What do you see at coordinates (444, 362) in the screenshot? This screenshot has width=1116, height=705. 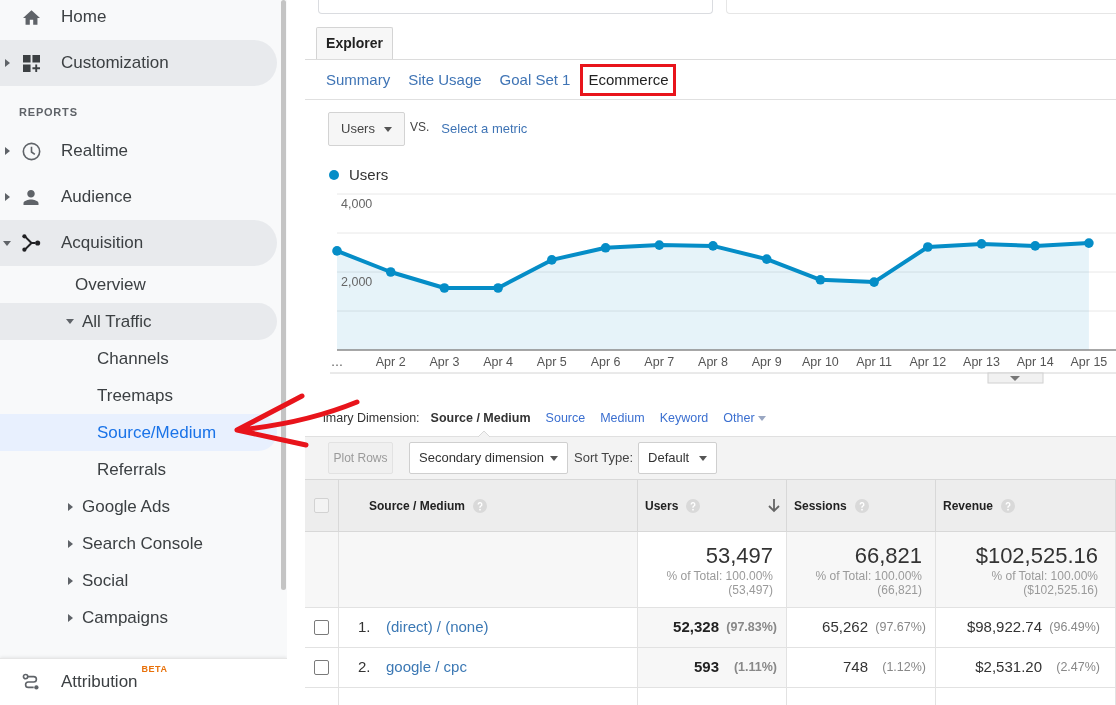 I see `x-axis-label: Apr 3` at bounding box center [444, 362].